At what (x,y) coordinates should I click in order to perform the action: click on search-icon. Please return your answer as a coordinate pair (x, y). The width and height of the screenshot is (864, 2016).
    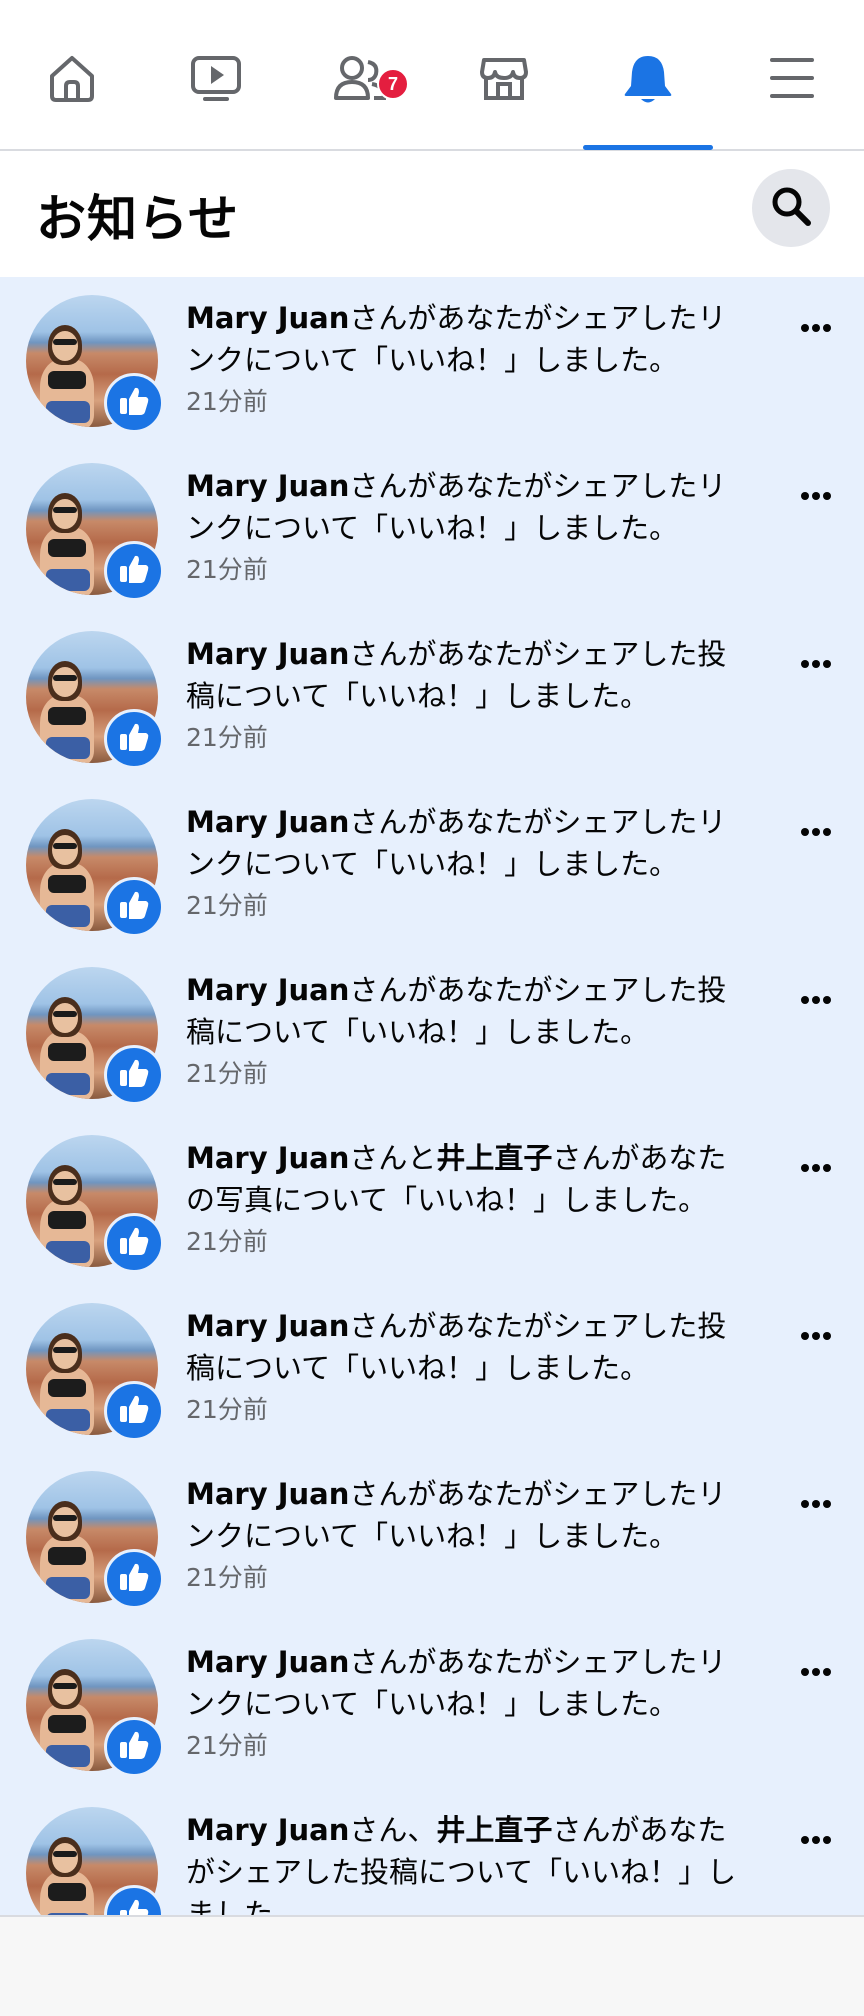
    Looking at the image, I should click on (791, 208).